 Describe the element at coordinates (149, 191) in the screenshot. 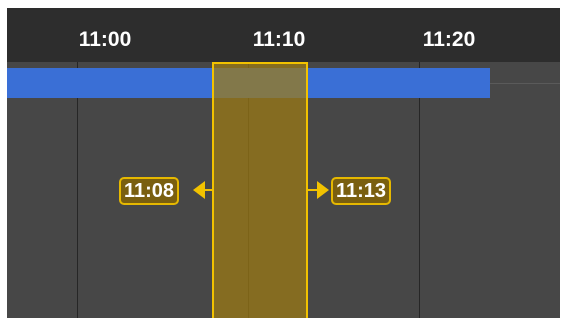

I see `selection-start-label: 11:08` at that location.